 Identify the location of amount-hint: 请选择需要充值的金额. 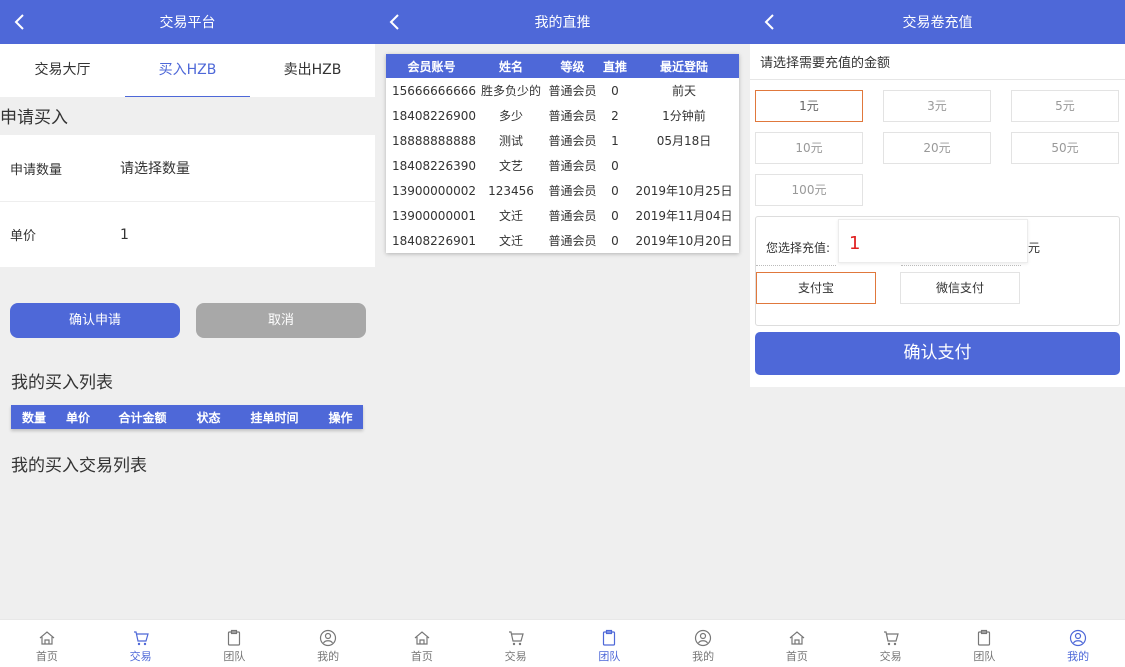
(937, 62).